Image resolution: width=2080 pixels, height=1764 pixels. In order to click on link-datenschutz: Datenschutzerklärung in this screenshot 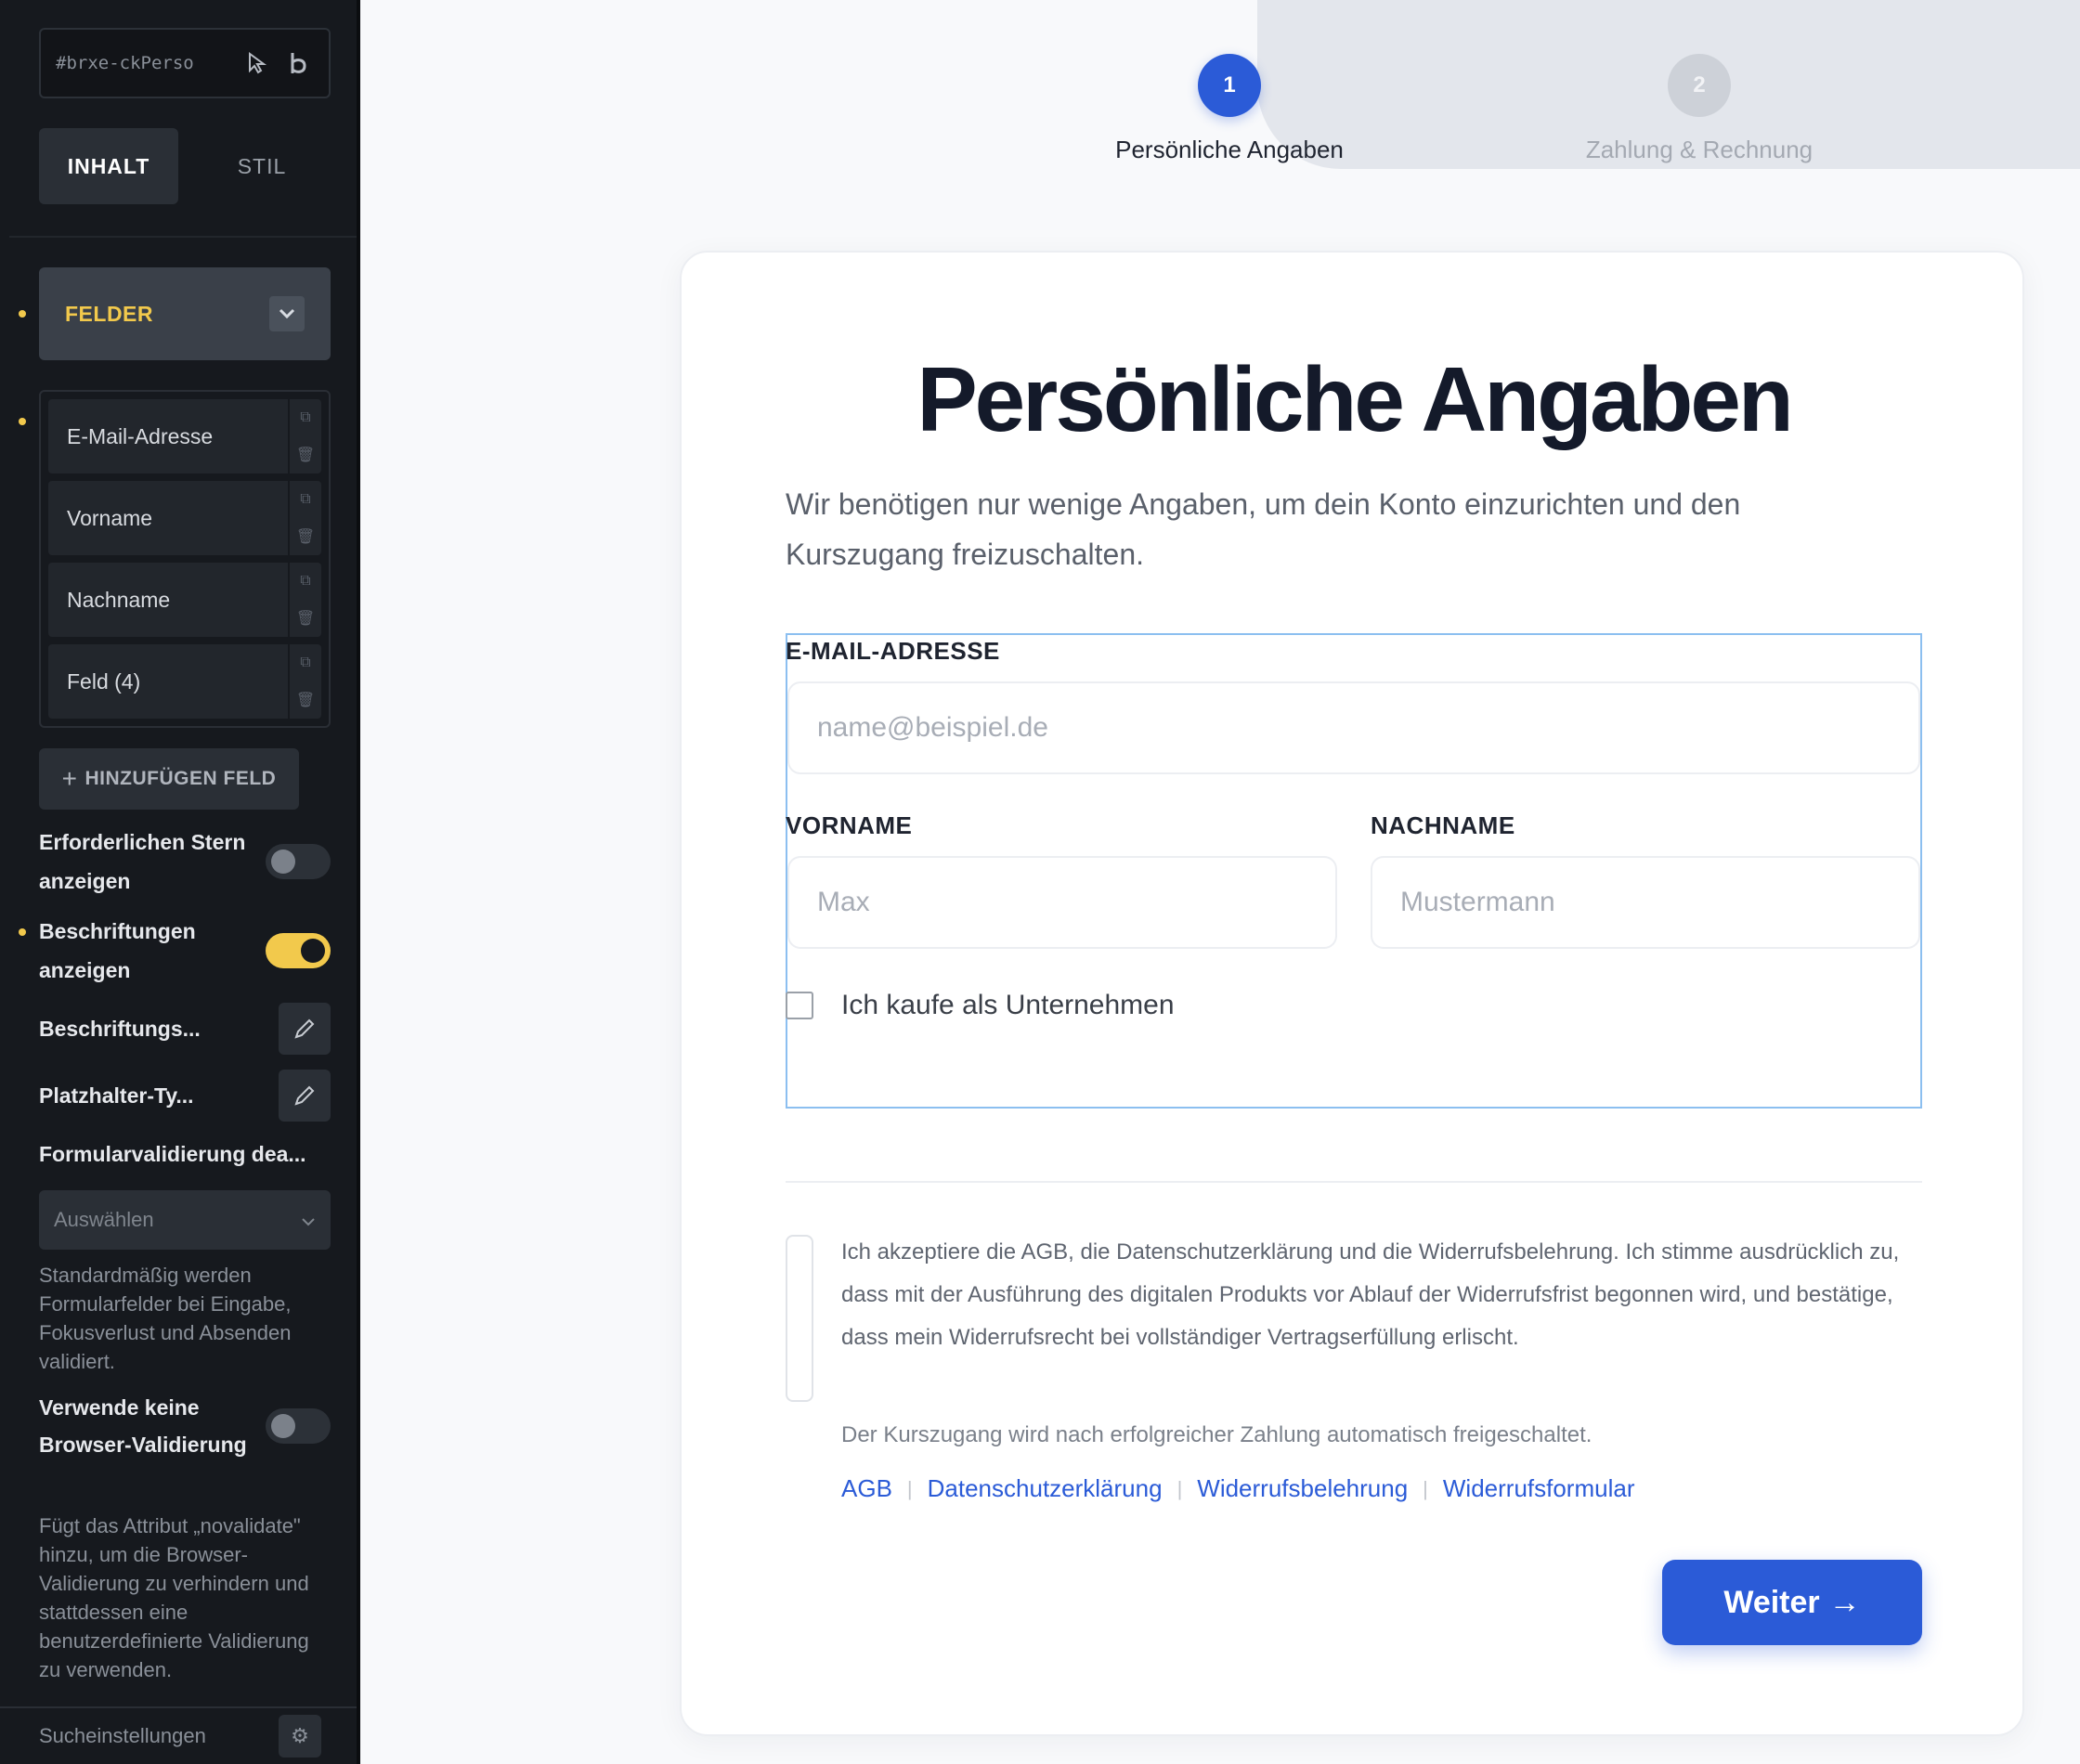, I will do `click(1045, 1488)`.